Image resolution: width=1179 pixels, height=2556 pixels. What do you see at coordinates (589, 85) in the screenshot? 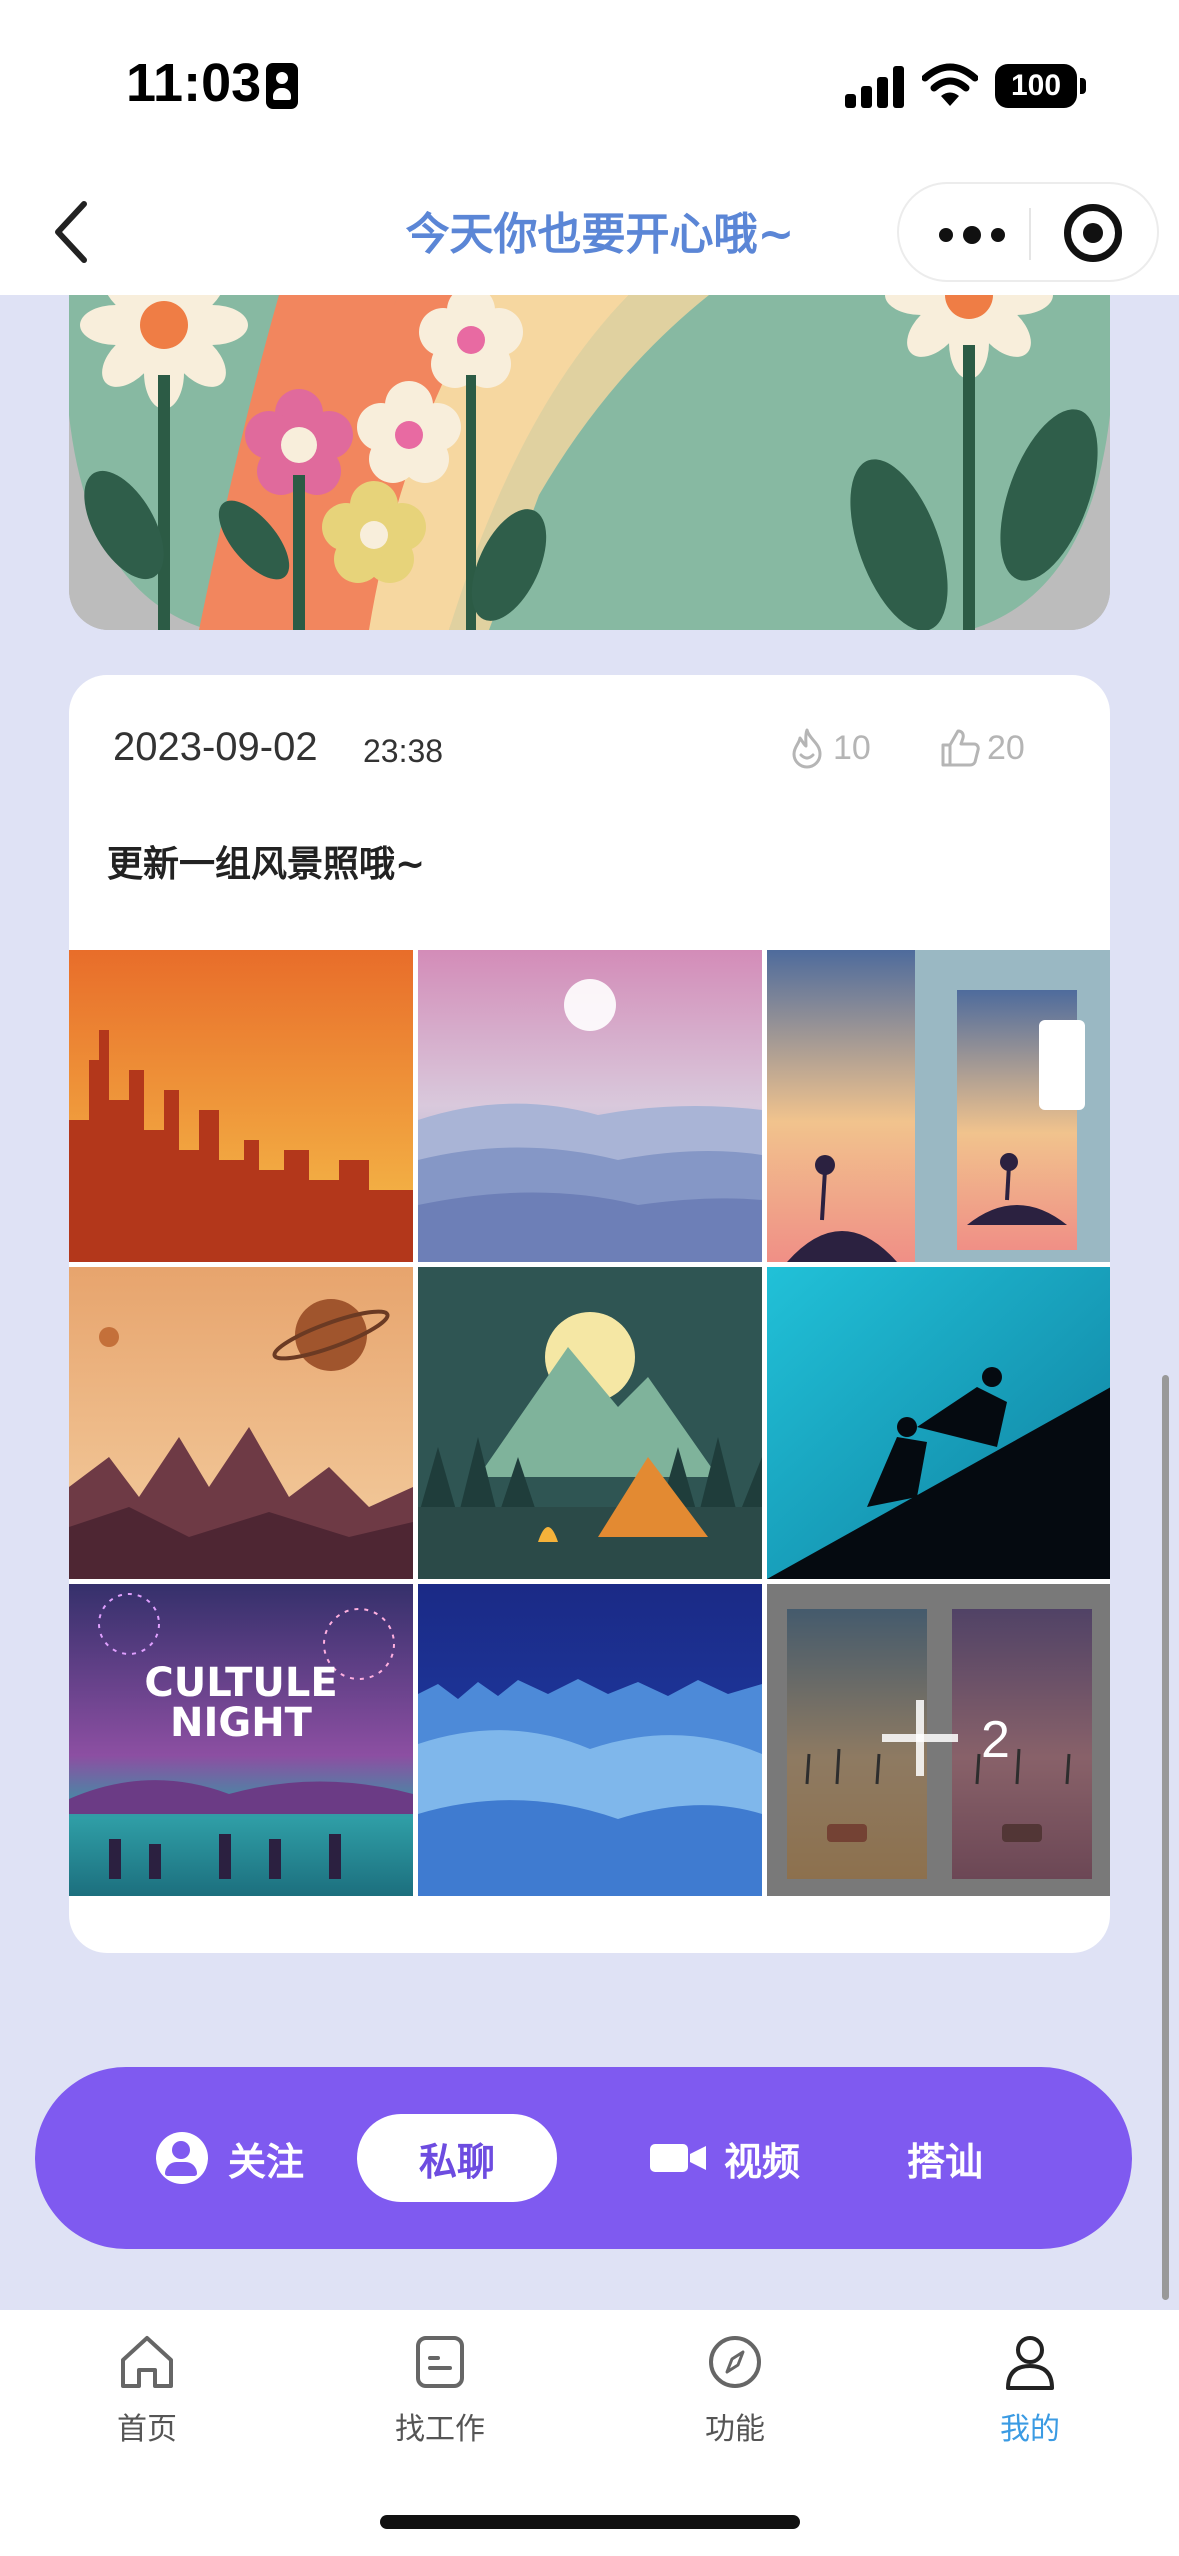
I see `status-bar: 11:03 100` at bounding box center [589, 85].